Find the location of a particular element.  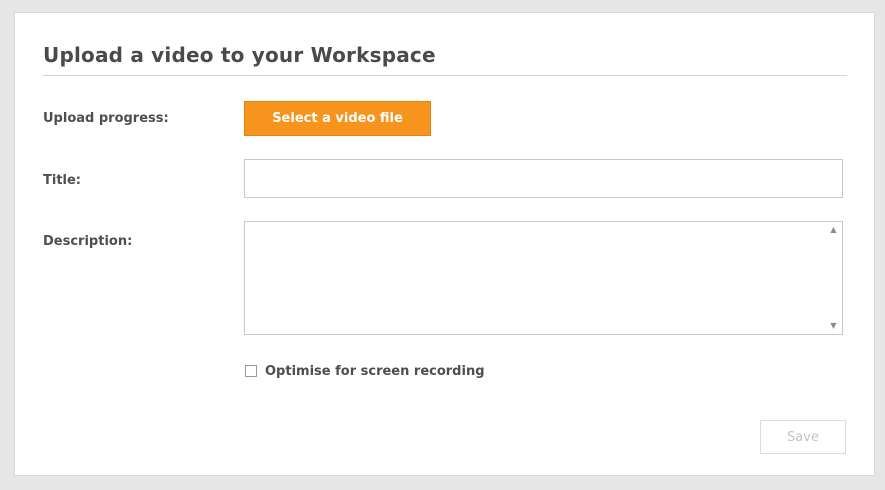

description-label: Description: is located at coordinates (88, 241).